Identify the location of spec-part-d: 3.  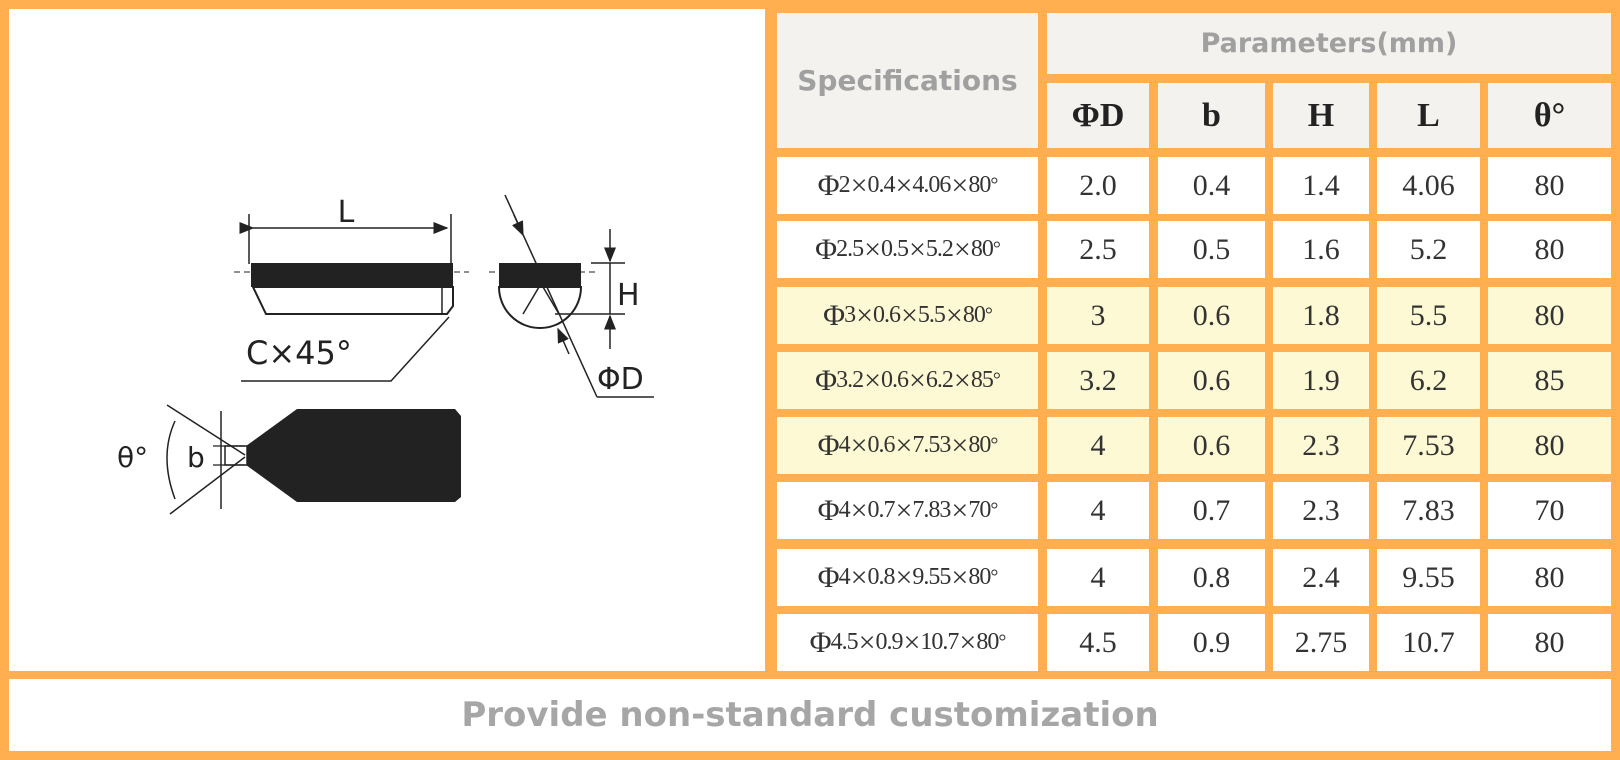
(850, 315).